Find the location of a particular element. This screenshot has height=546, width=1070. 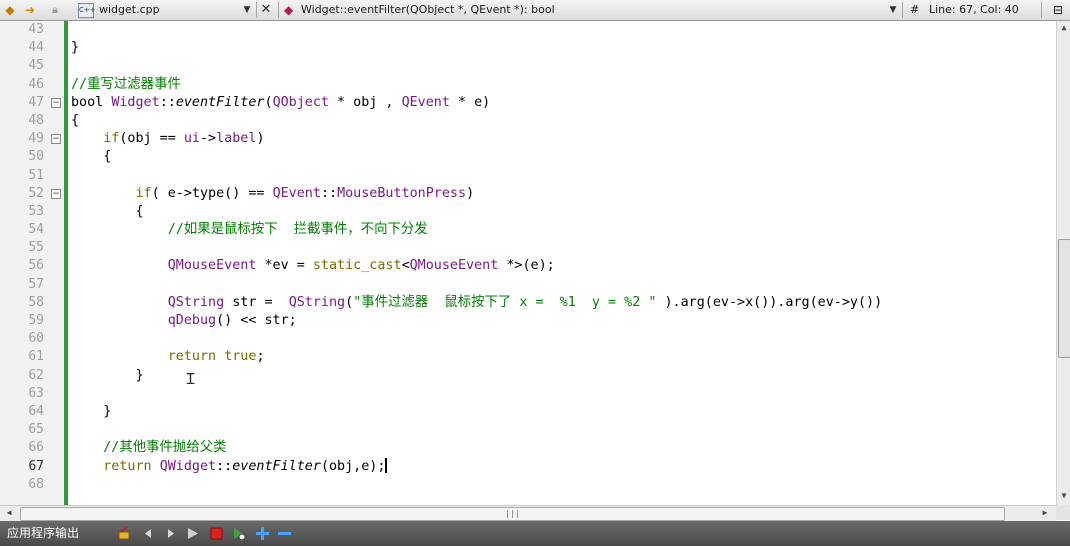

split-window-icon: ⊟ is located at coordinates (1058, 10).